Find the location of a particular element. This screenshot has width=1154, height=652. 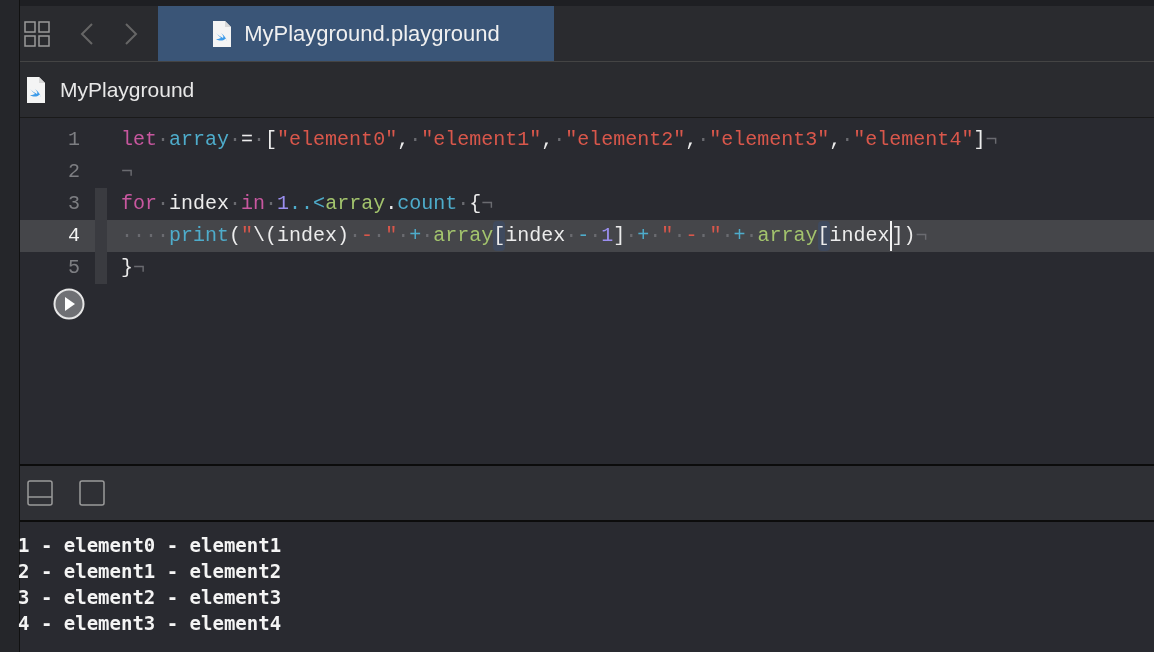

play-icon is located at coordinates (69, 304).